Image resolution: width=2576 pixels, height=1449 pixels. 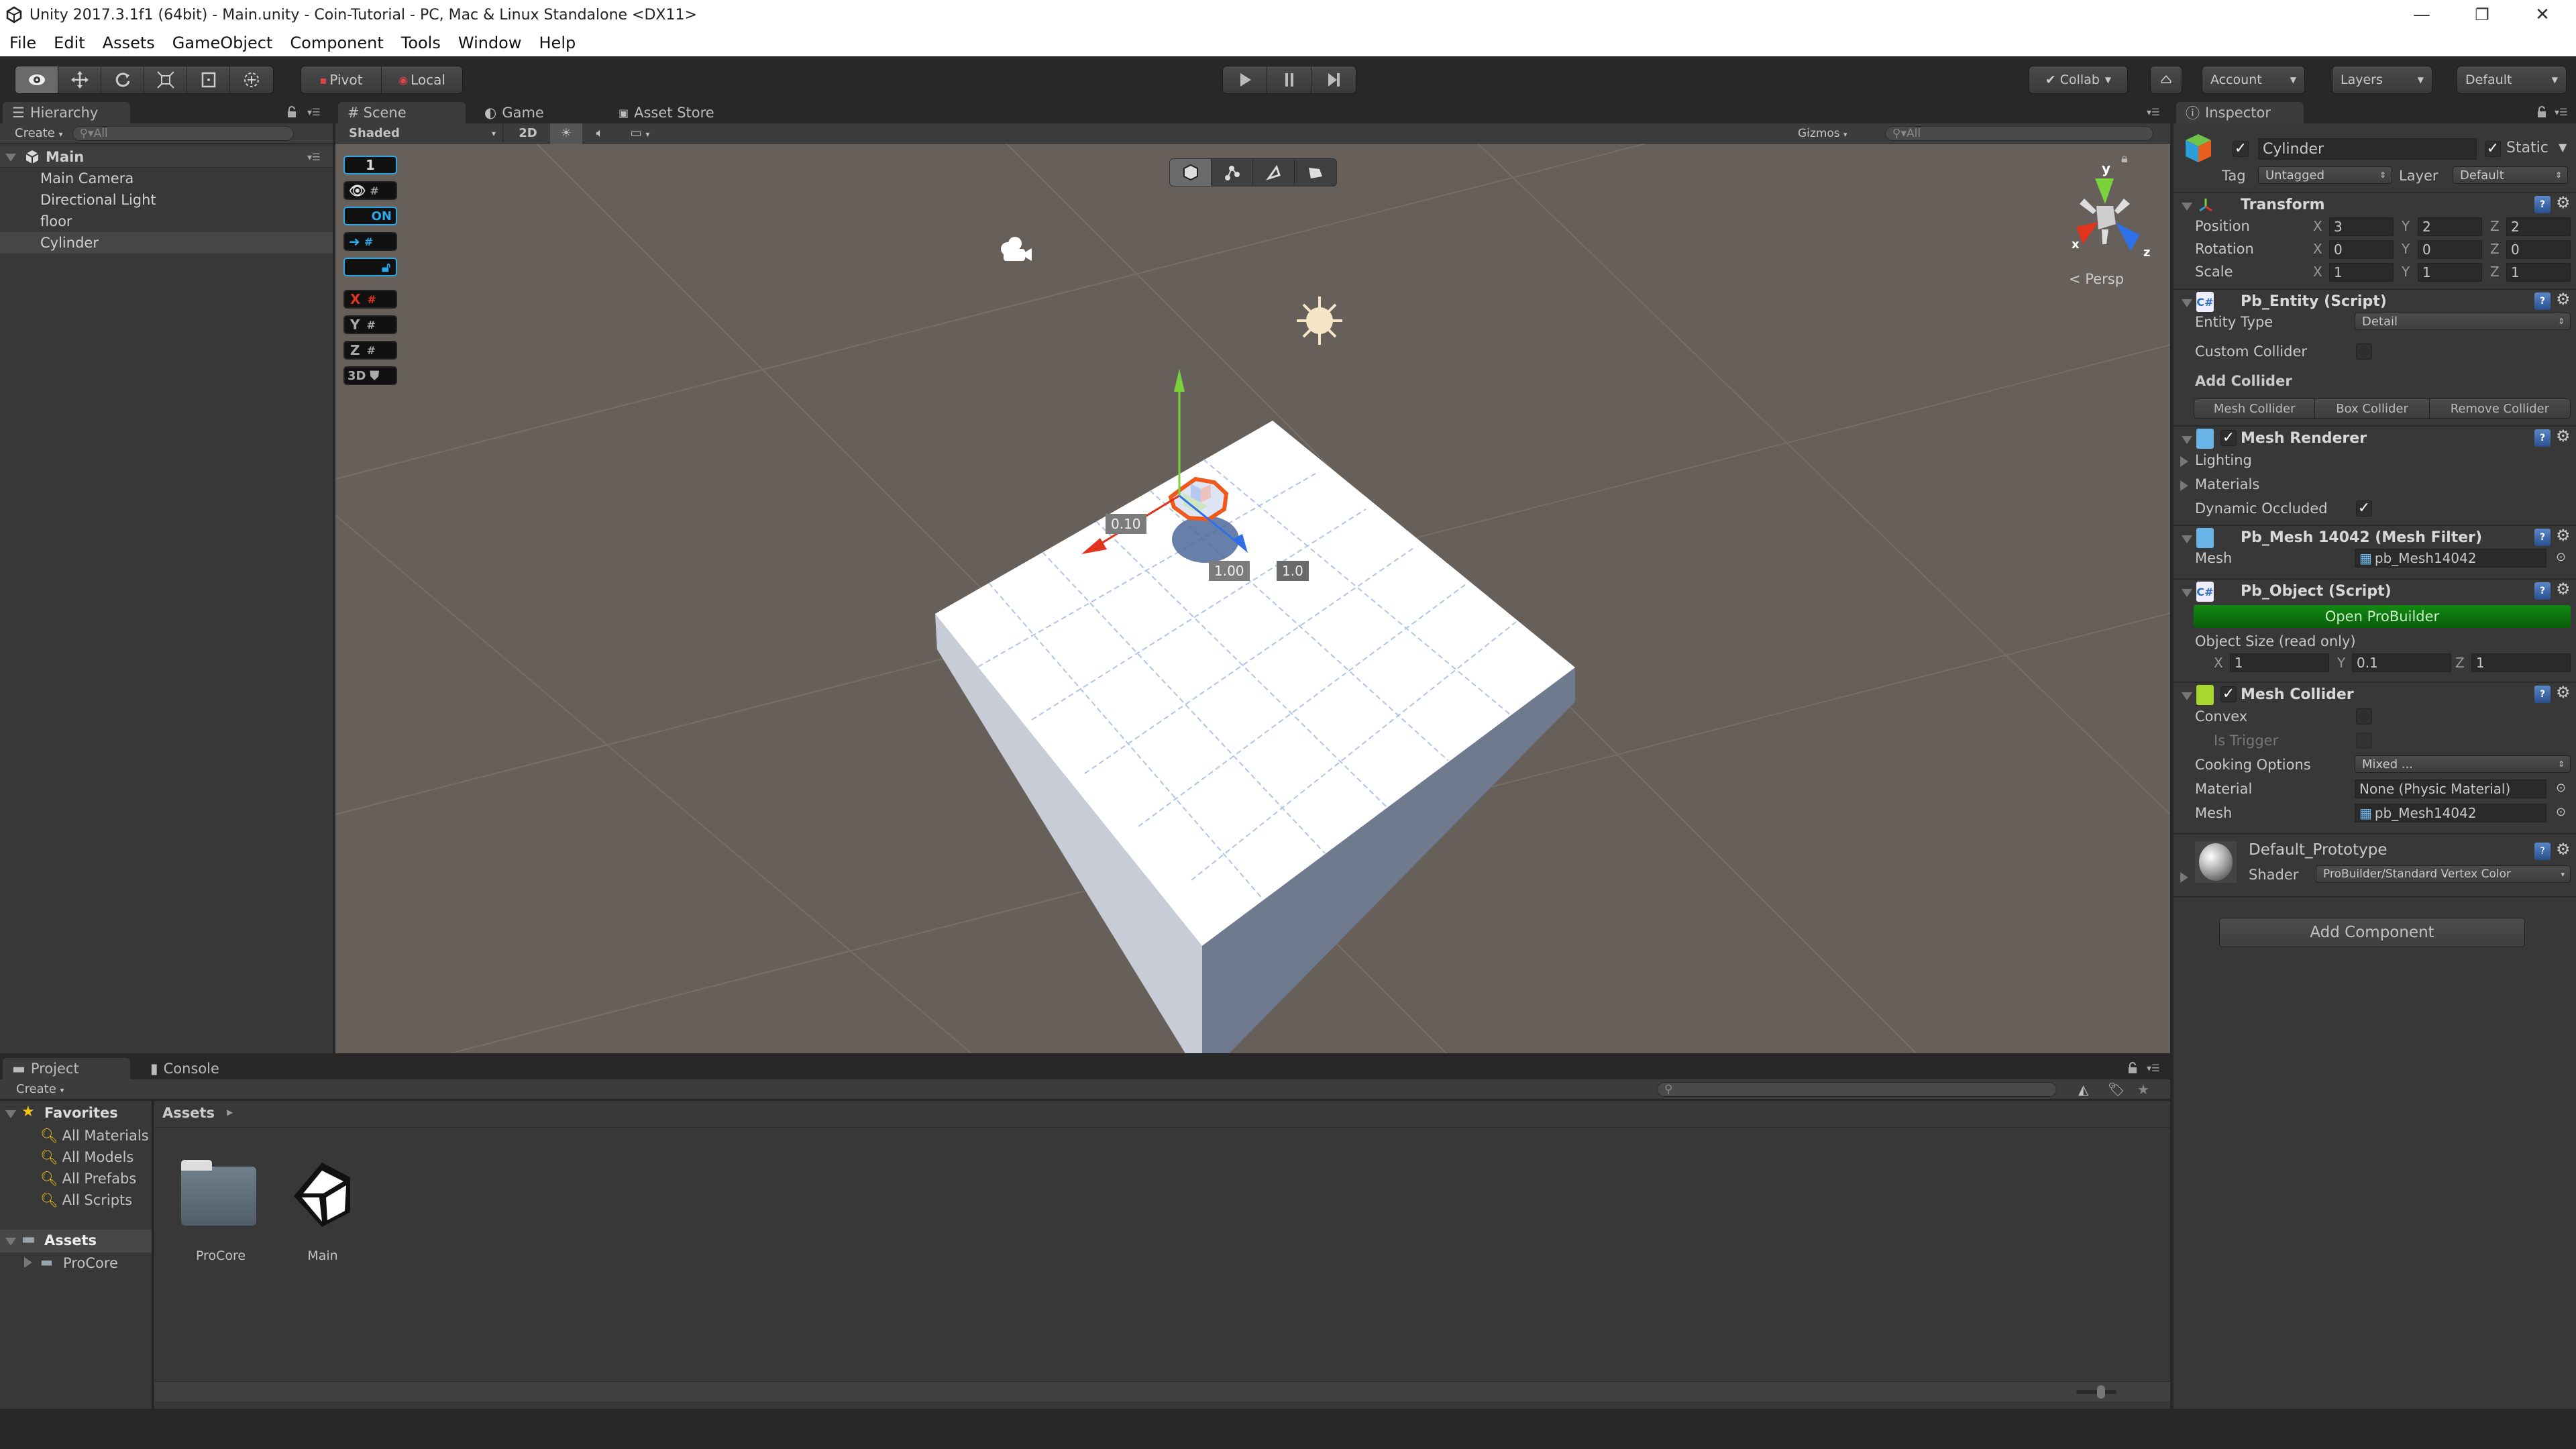 What do you see at coordinates (1289, 79) in the screenshot?
I see `pause-button` at bounding box center [1289, 79].